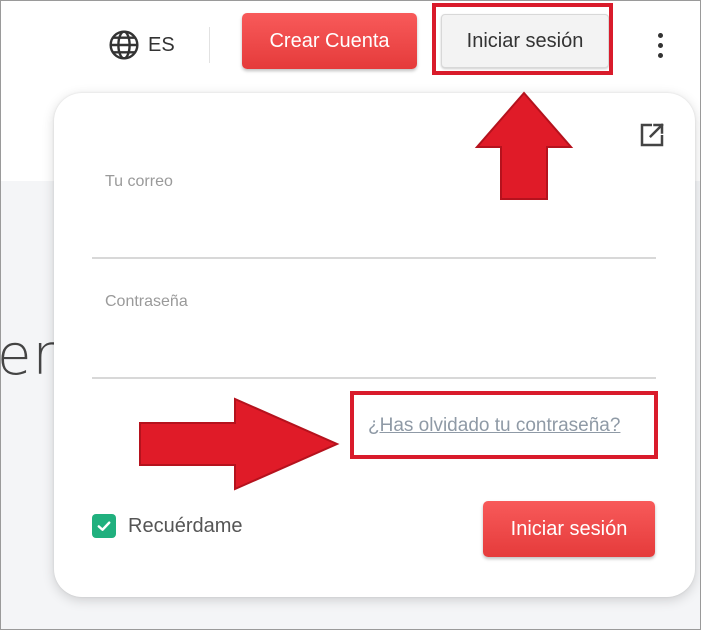 This screenshot has width=701, height=630. What do you see at coordinates (239, 444) in the screenshot?
I see `annotation-arrow-right-icon` at bounding box center [239, 444].